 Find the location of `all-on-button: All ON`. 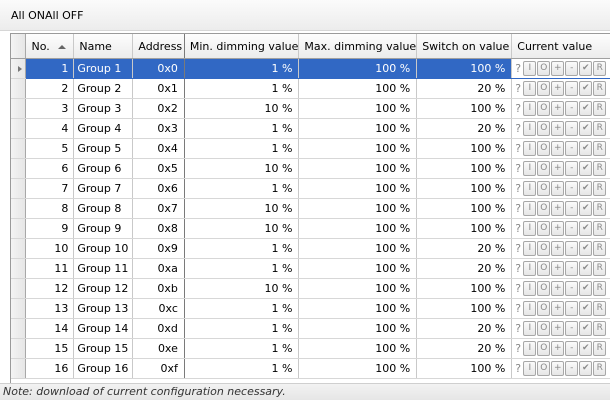

all-on-button: All ON is located at coordinates (28, 15).